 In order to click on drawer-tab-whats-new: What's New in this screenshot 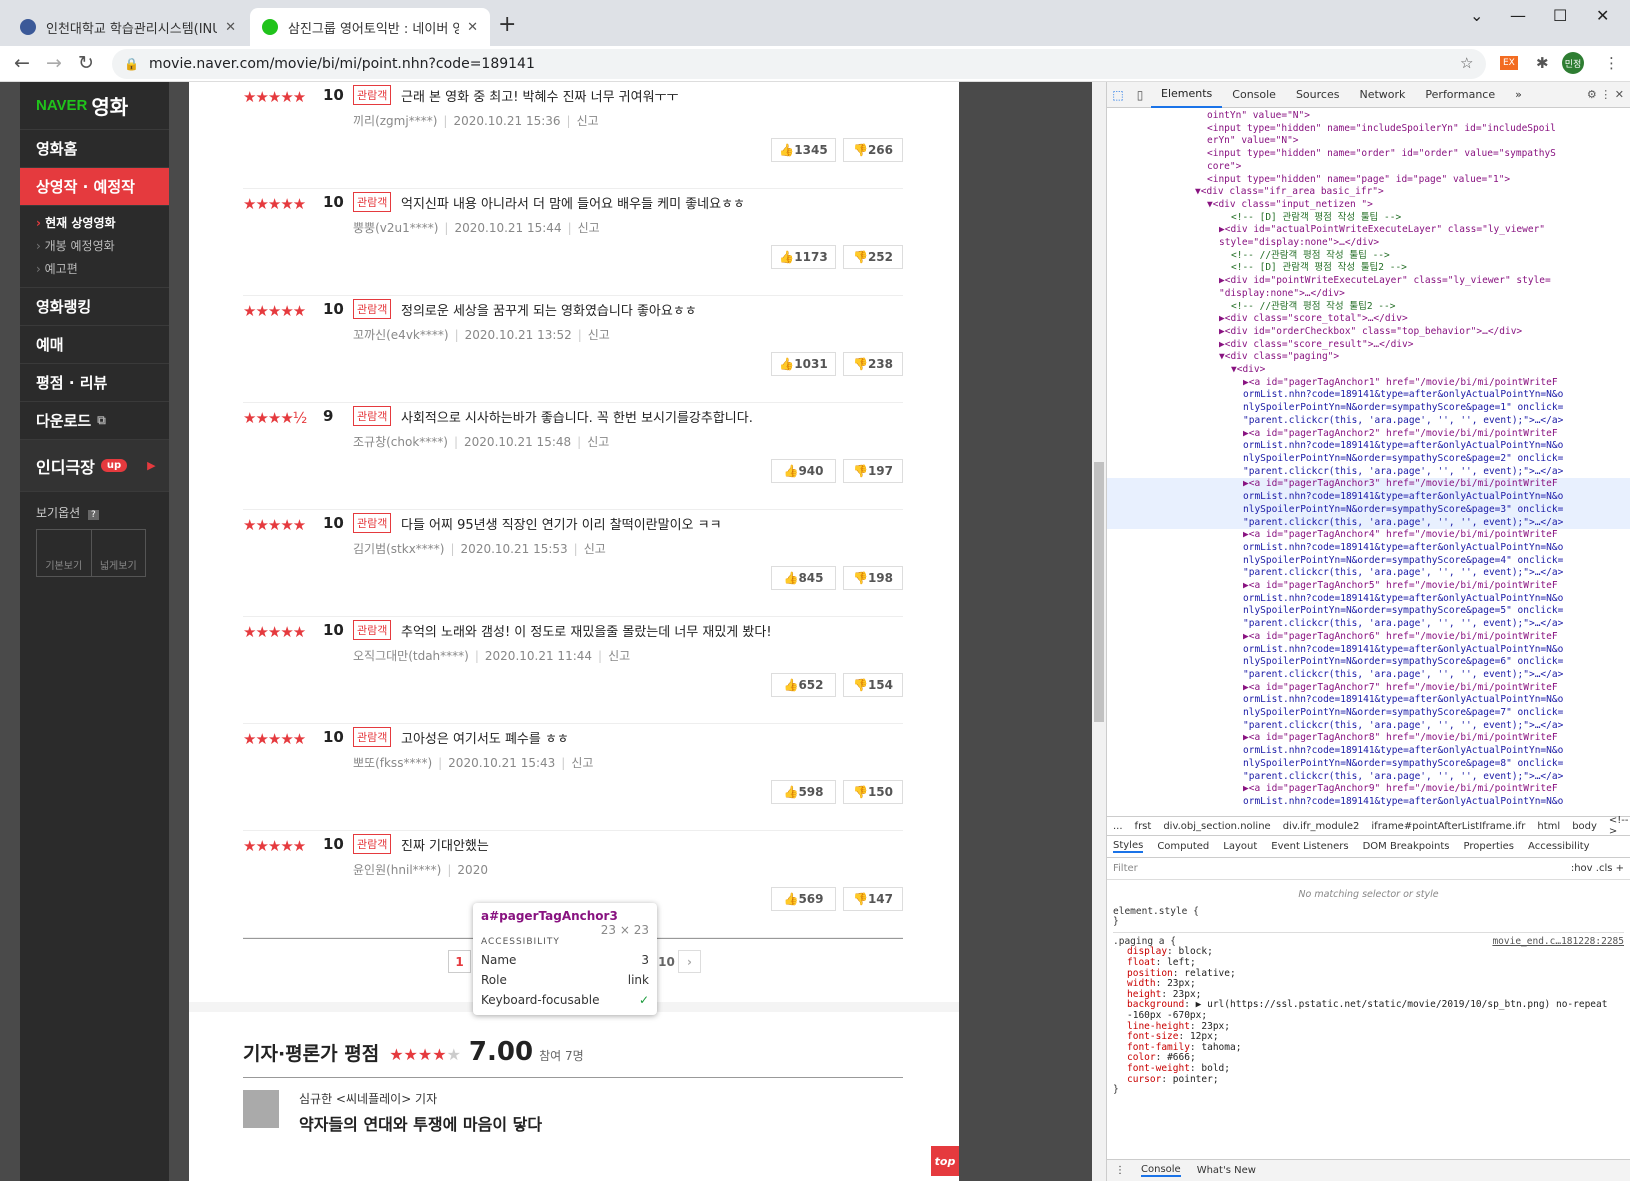, I will do `click(1226, 1170)`.